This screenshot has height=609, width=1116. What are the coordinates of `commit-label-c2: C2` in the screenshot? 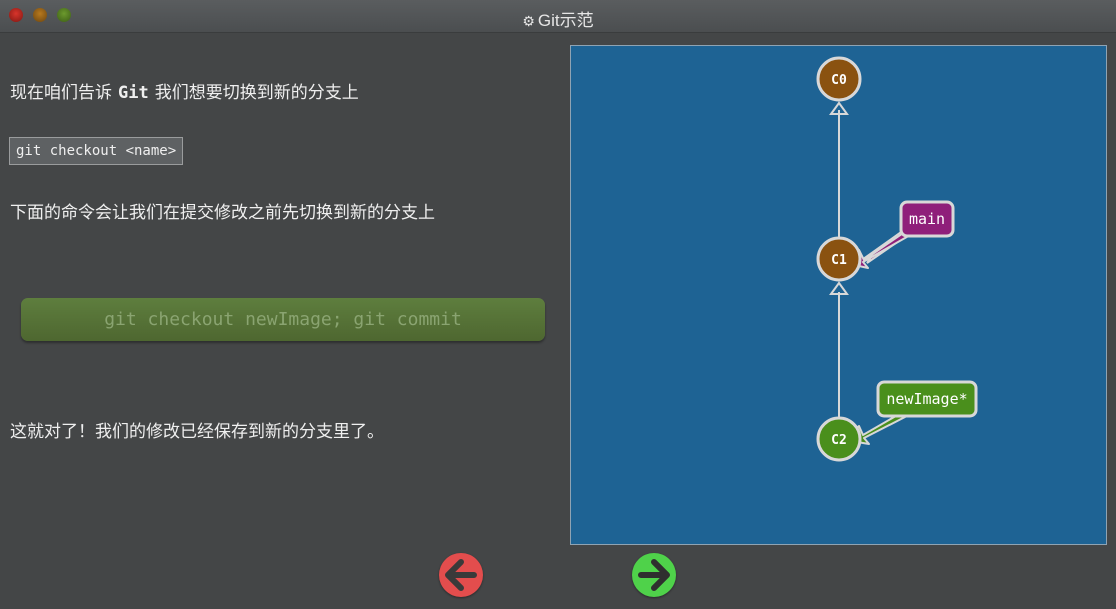 It's located at (839, 440).